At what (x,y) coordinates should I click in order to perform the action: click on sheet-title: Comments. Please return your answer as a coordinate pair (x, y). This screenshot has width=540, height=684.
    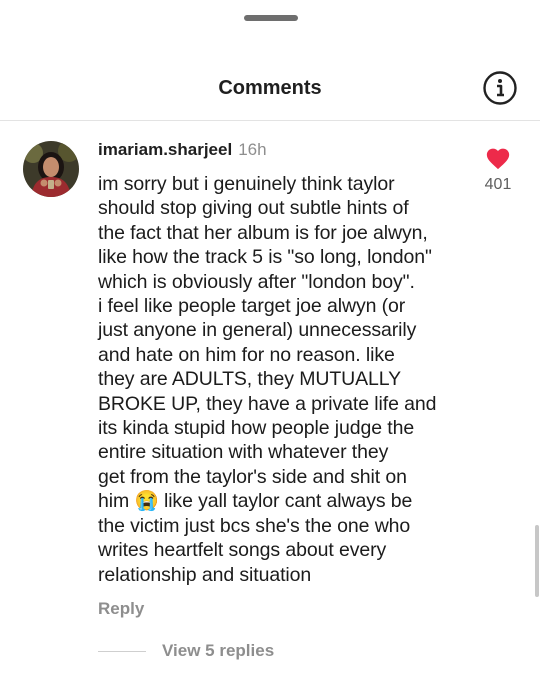
    Looking at the image, I should click on (270, 88).